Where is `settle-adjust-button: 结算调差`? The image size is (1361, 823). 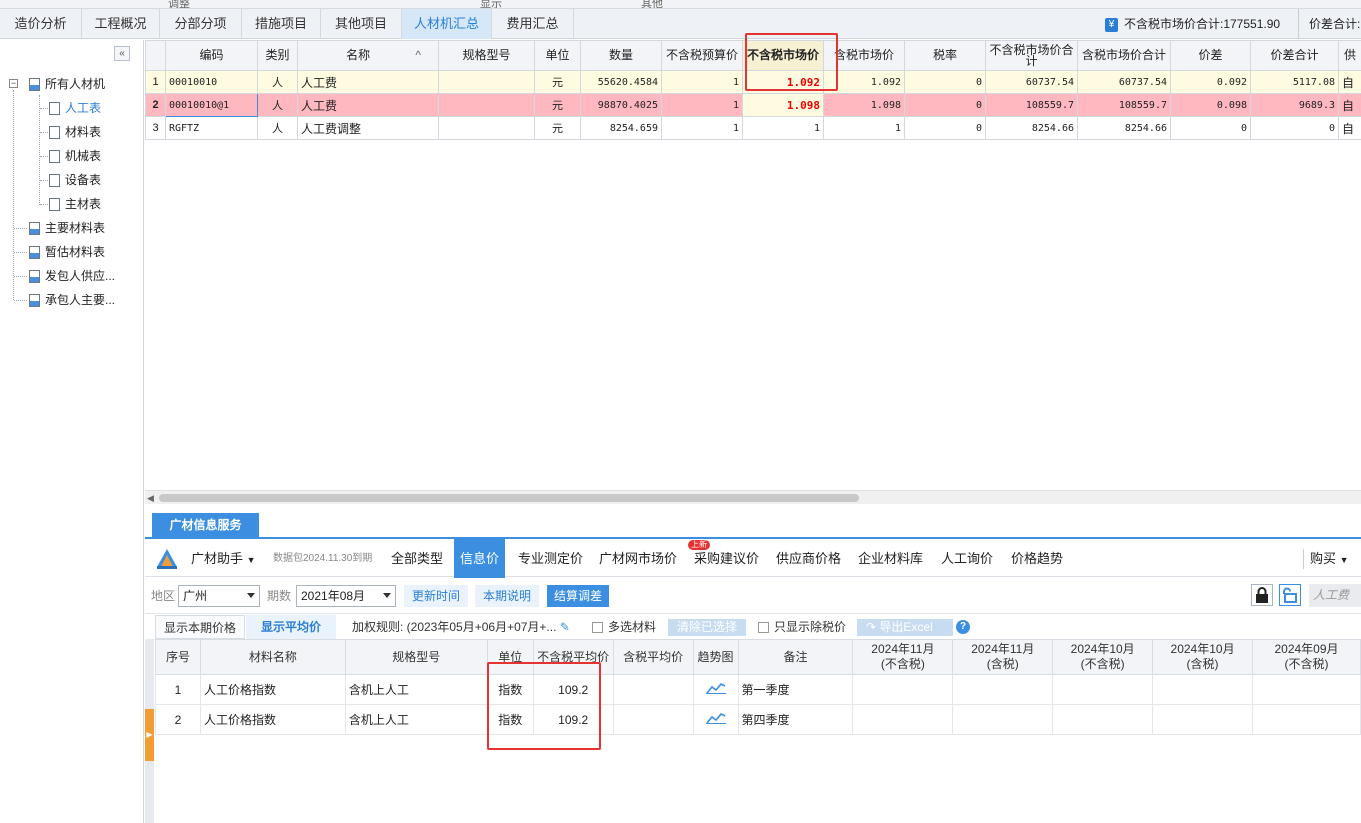
settle-adjust-button: 结算调差 is located at coordinates (578, 596).